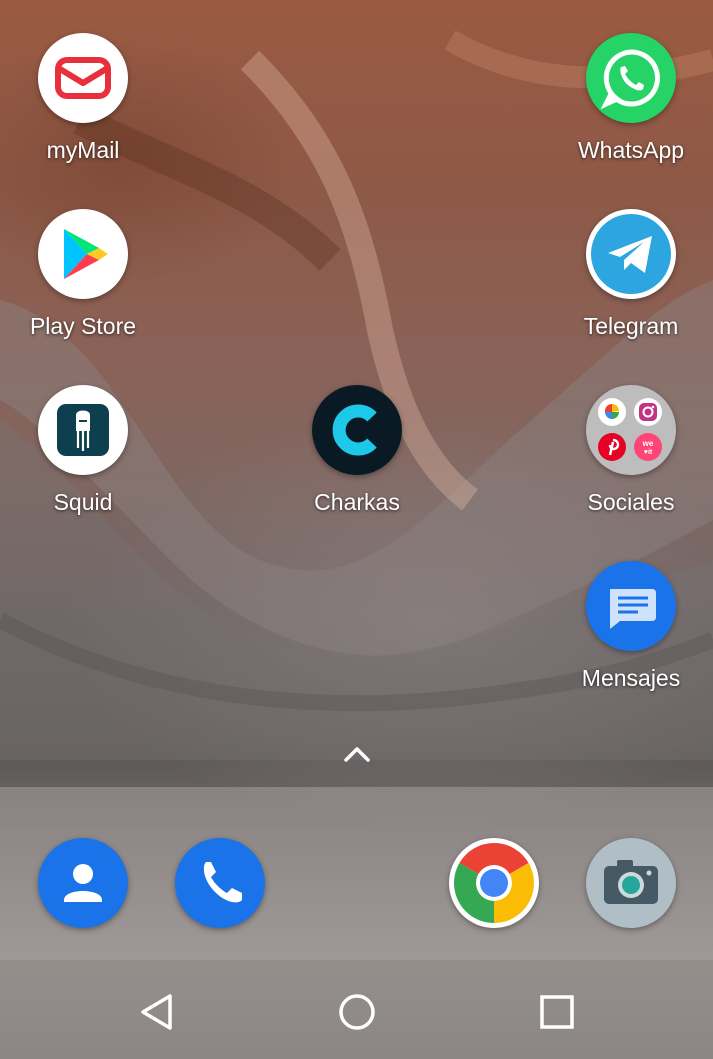 The height and width of the screenshot is (1059, 713). Describe the element at coordinates (631, 78) in the screenshot. I see `whatsapp-phone-bubble-icon` at that location.